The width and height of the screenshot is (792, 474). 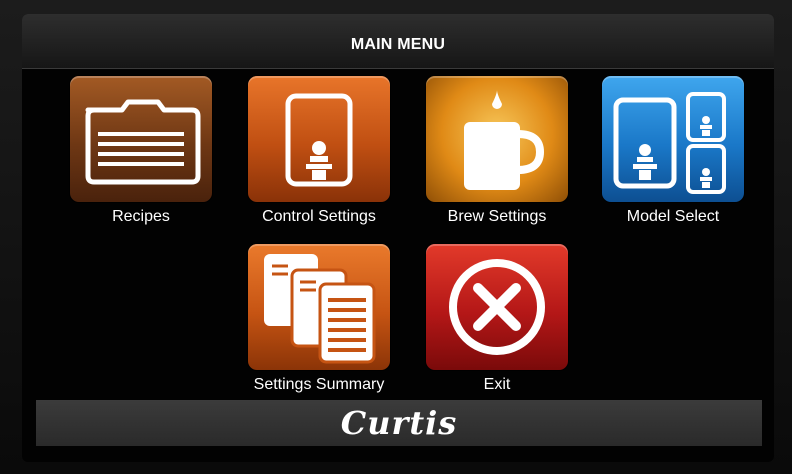 What do you see at coordinates (673, 216) in the screenshot?
I see `model-select-label: Model Select` at bounding box center [673, 216].